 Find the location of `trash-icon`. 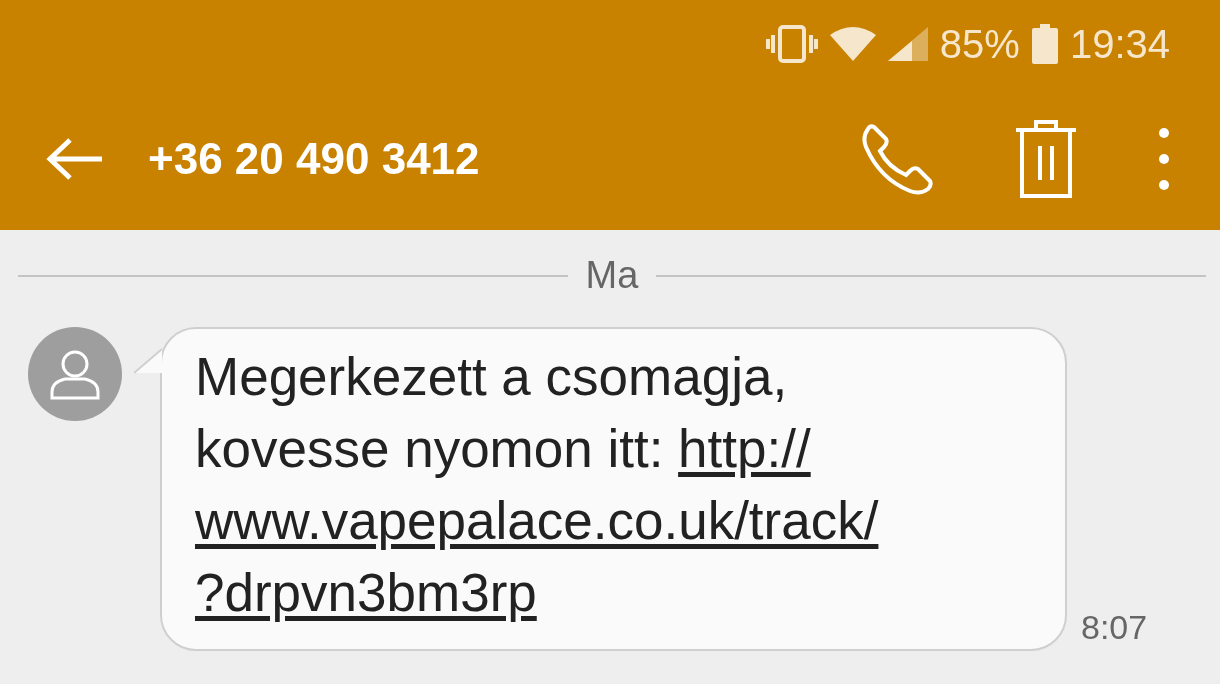

trash-icon is located at coordinates (1046, 159).